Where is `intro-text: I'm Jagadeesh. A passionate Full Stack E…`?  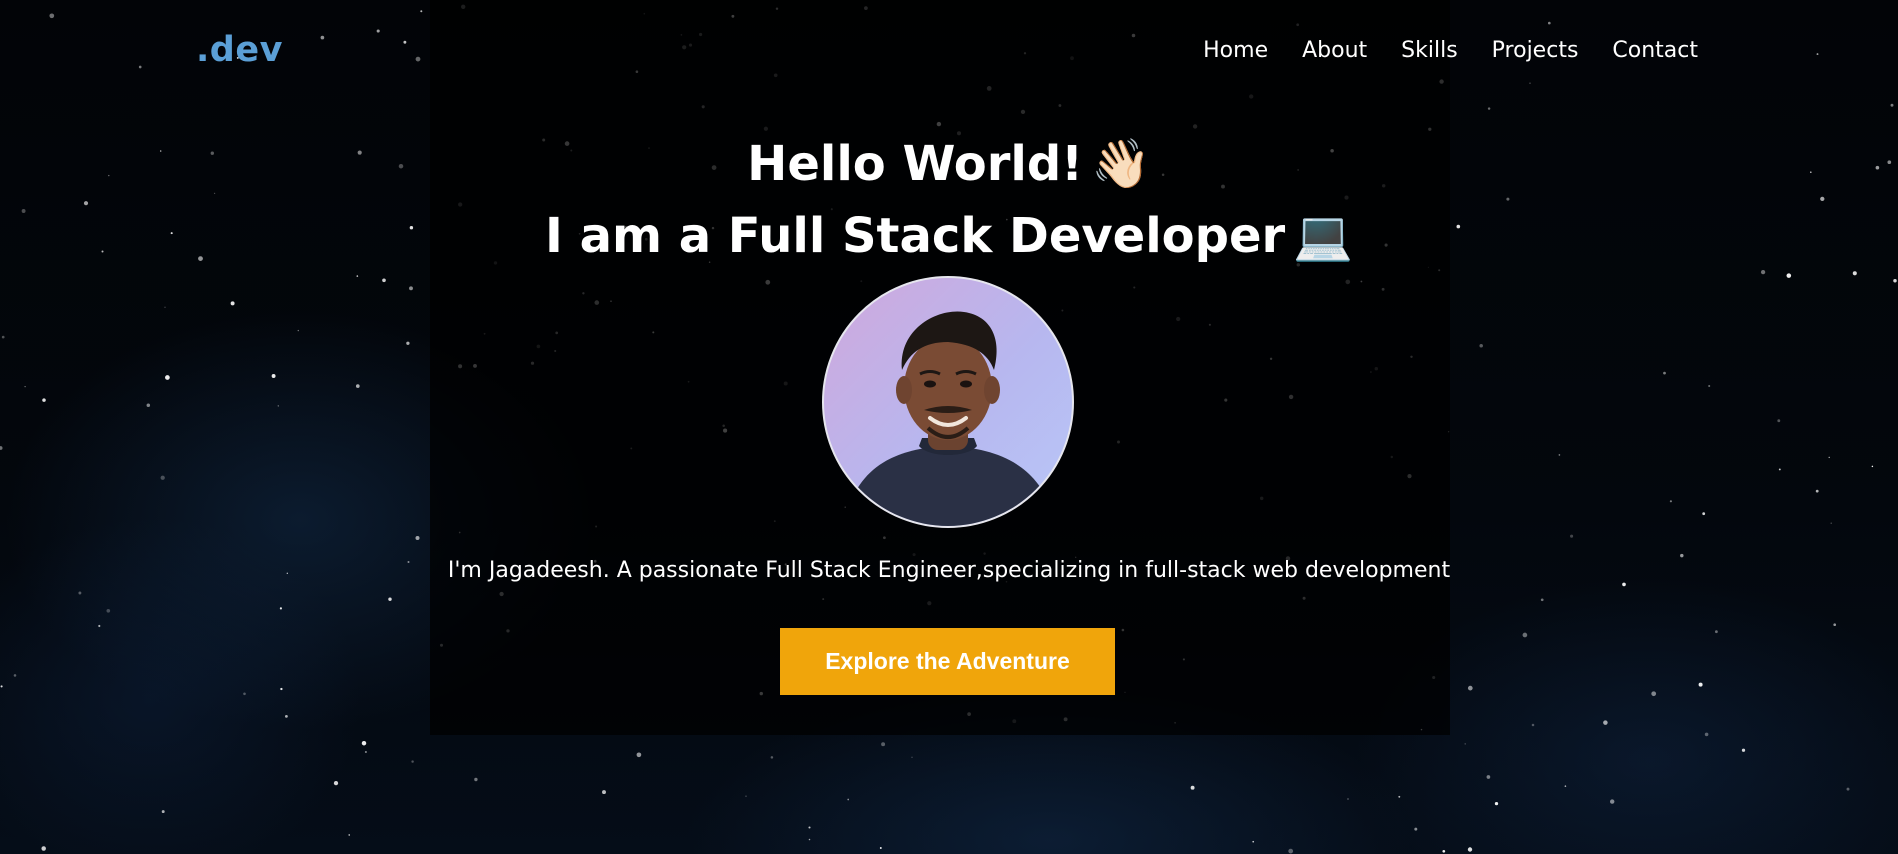
intro-text: I'm Jagadeesh. A passionate Full Stack E… is located at coordinates (949, 570).